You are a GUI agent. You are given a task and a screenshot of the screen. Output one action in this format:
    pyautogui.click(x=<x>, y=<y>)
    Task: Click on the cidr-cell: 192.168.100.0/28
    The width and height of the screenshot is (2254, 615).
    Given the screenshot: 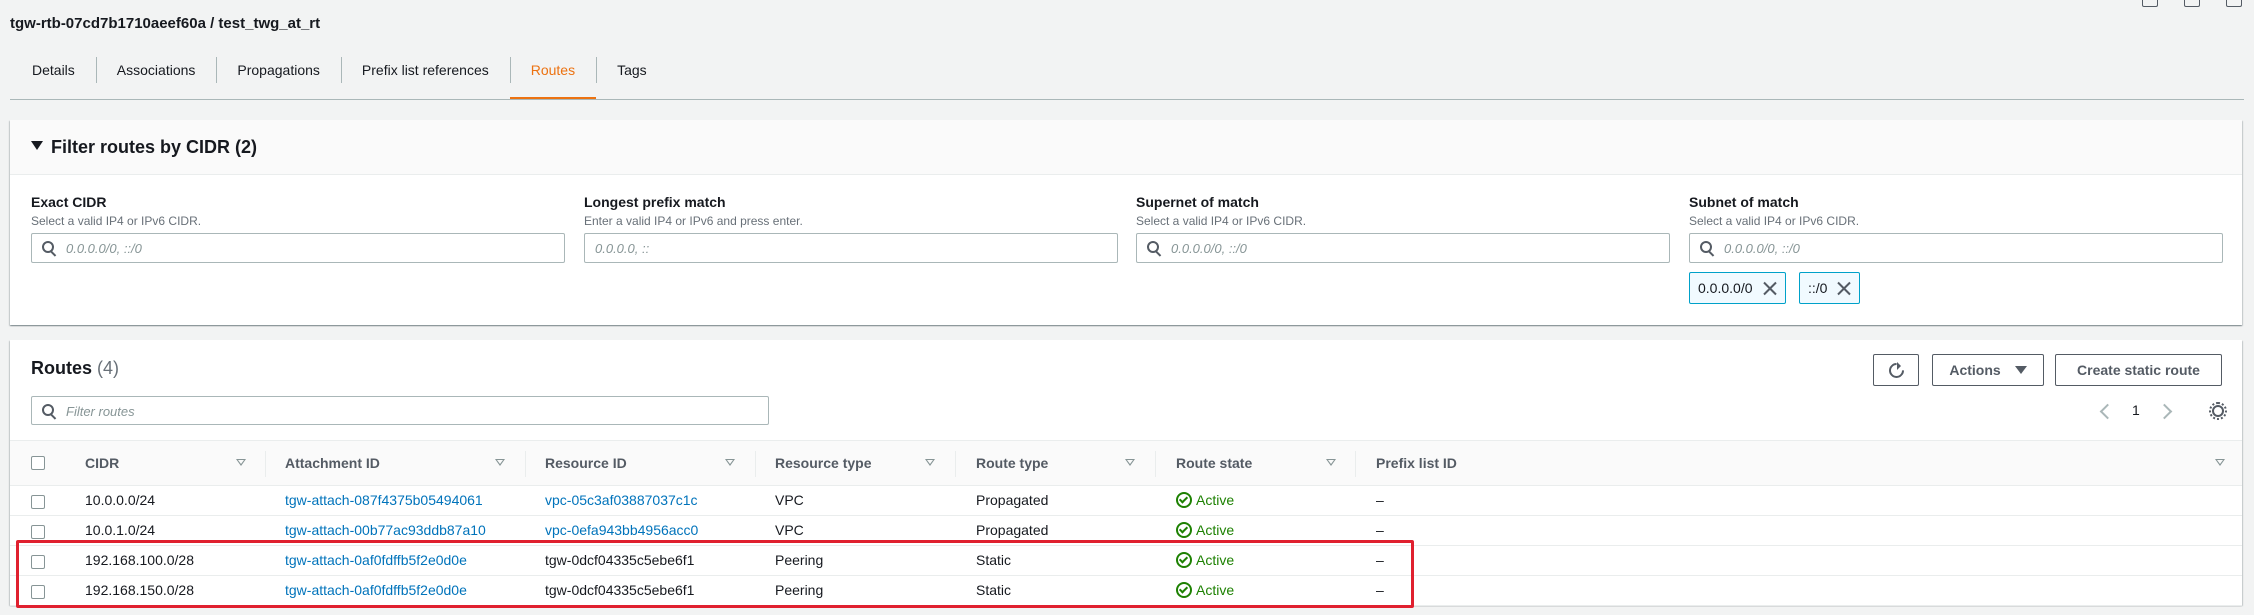 What is the action you would take?
    pyautogui.click(x=139, y=560)
    